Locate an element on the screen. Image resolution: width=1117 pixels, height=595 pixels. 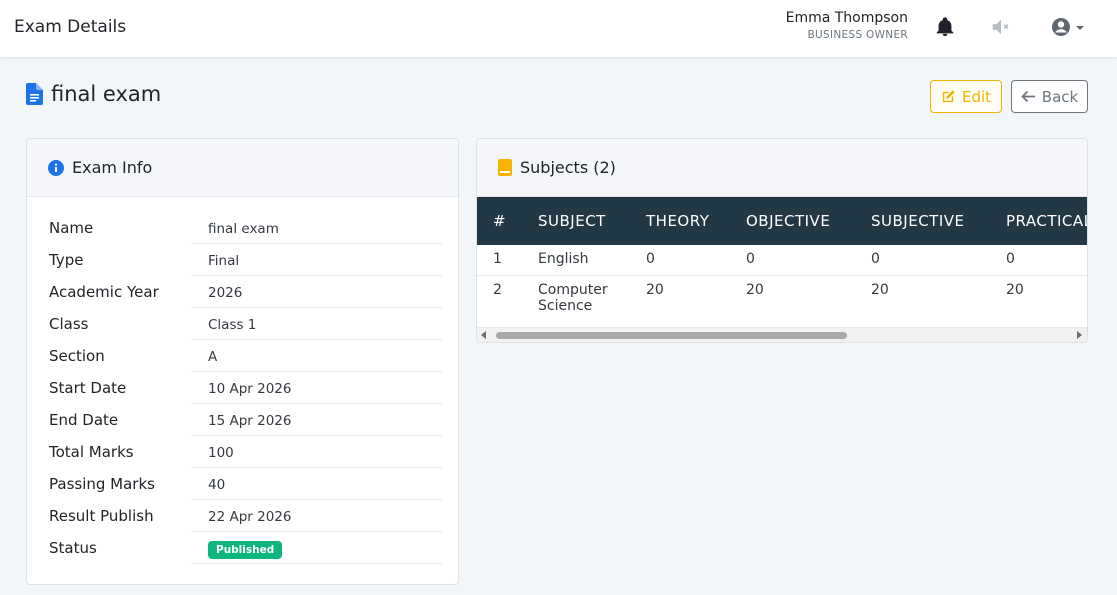
user-name: Emma Thompson is located at coordinates (846, 18).